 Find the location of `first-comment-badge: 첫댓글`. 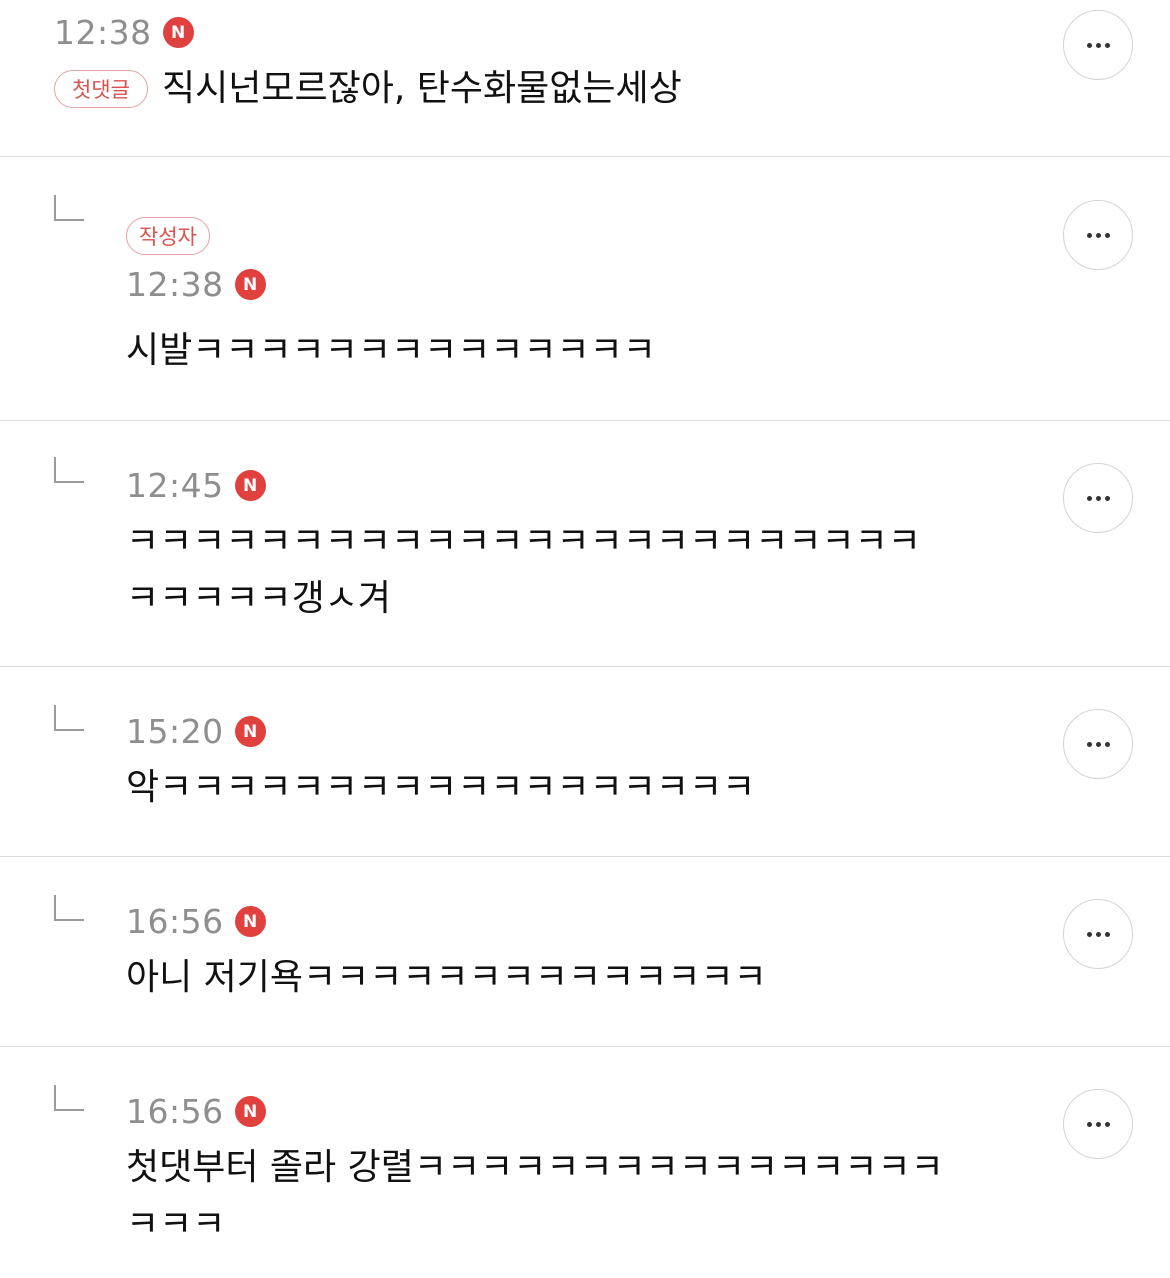

first-comment-badge: 첫댓글 is located at coordinates (101, 89).